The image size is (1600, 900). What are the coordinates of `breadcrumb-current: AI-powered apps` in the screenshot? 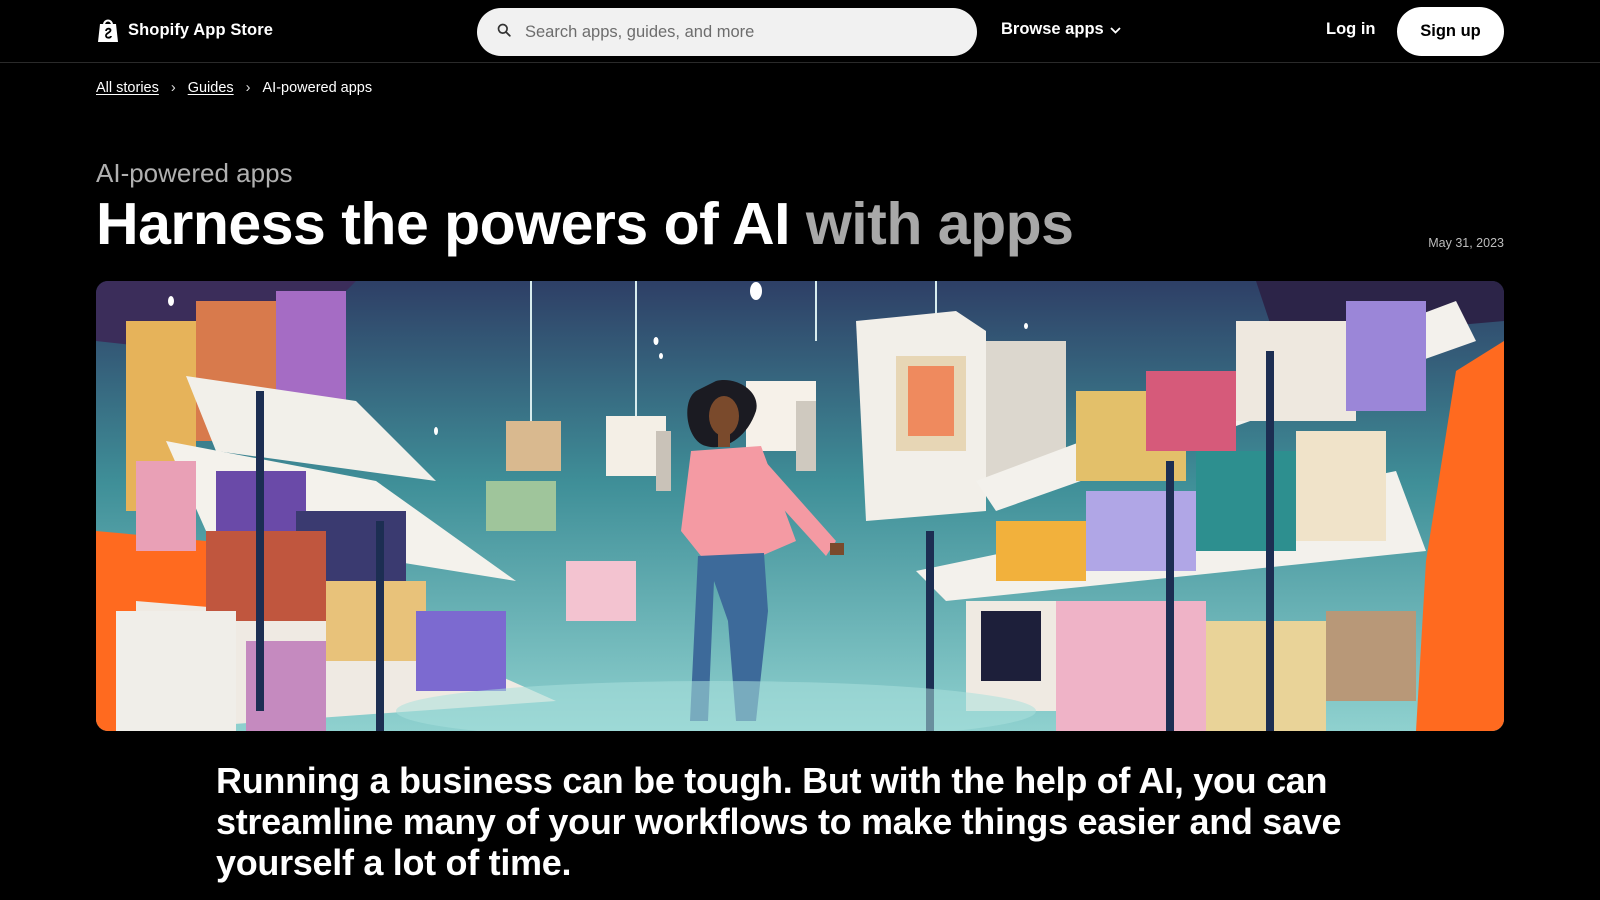 It's located at (317, 88).